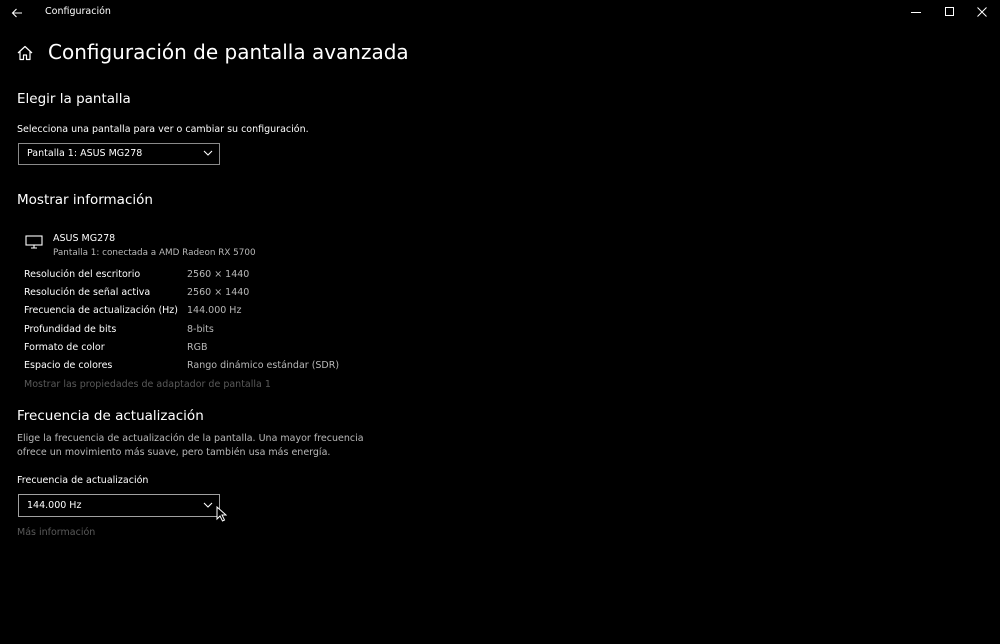  Describe the element at coordinates (101, 310) in the screenshot. I see `info-label: Frecuencia de actualización (Hz)` at that location.